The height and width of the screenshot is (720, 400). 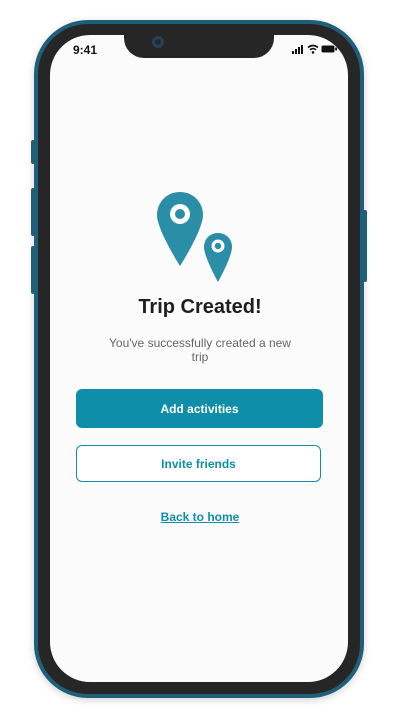 I want to click on status-icons, so click(x=315, y=49).